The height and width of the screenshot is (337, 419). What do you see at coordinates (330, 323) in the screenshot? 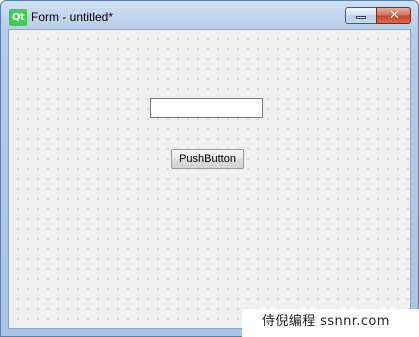
I see `site-watermark: 侍倪编程 ssnnr.com` at bounding box center [330, 323].